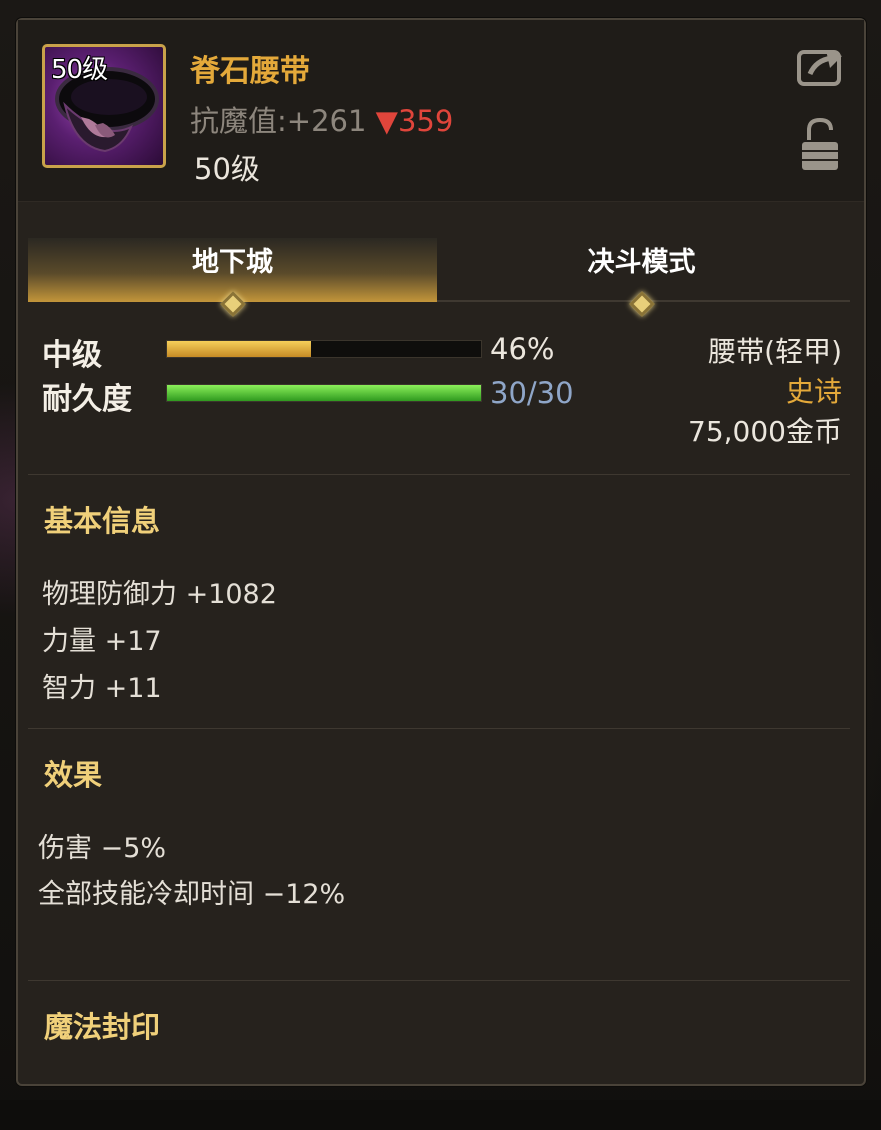 The image size is (881, 1130). Describe the element at coordinates (102, 1027) in the screenshot. I see `magic-seal-title: 魔法封印` at that location.